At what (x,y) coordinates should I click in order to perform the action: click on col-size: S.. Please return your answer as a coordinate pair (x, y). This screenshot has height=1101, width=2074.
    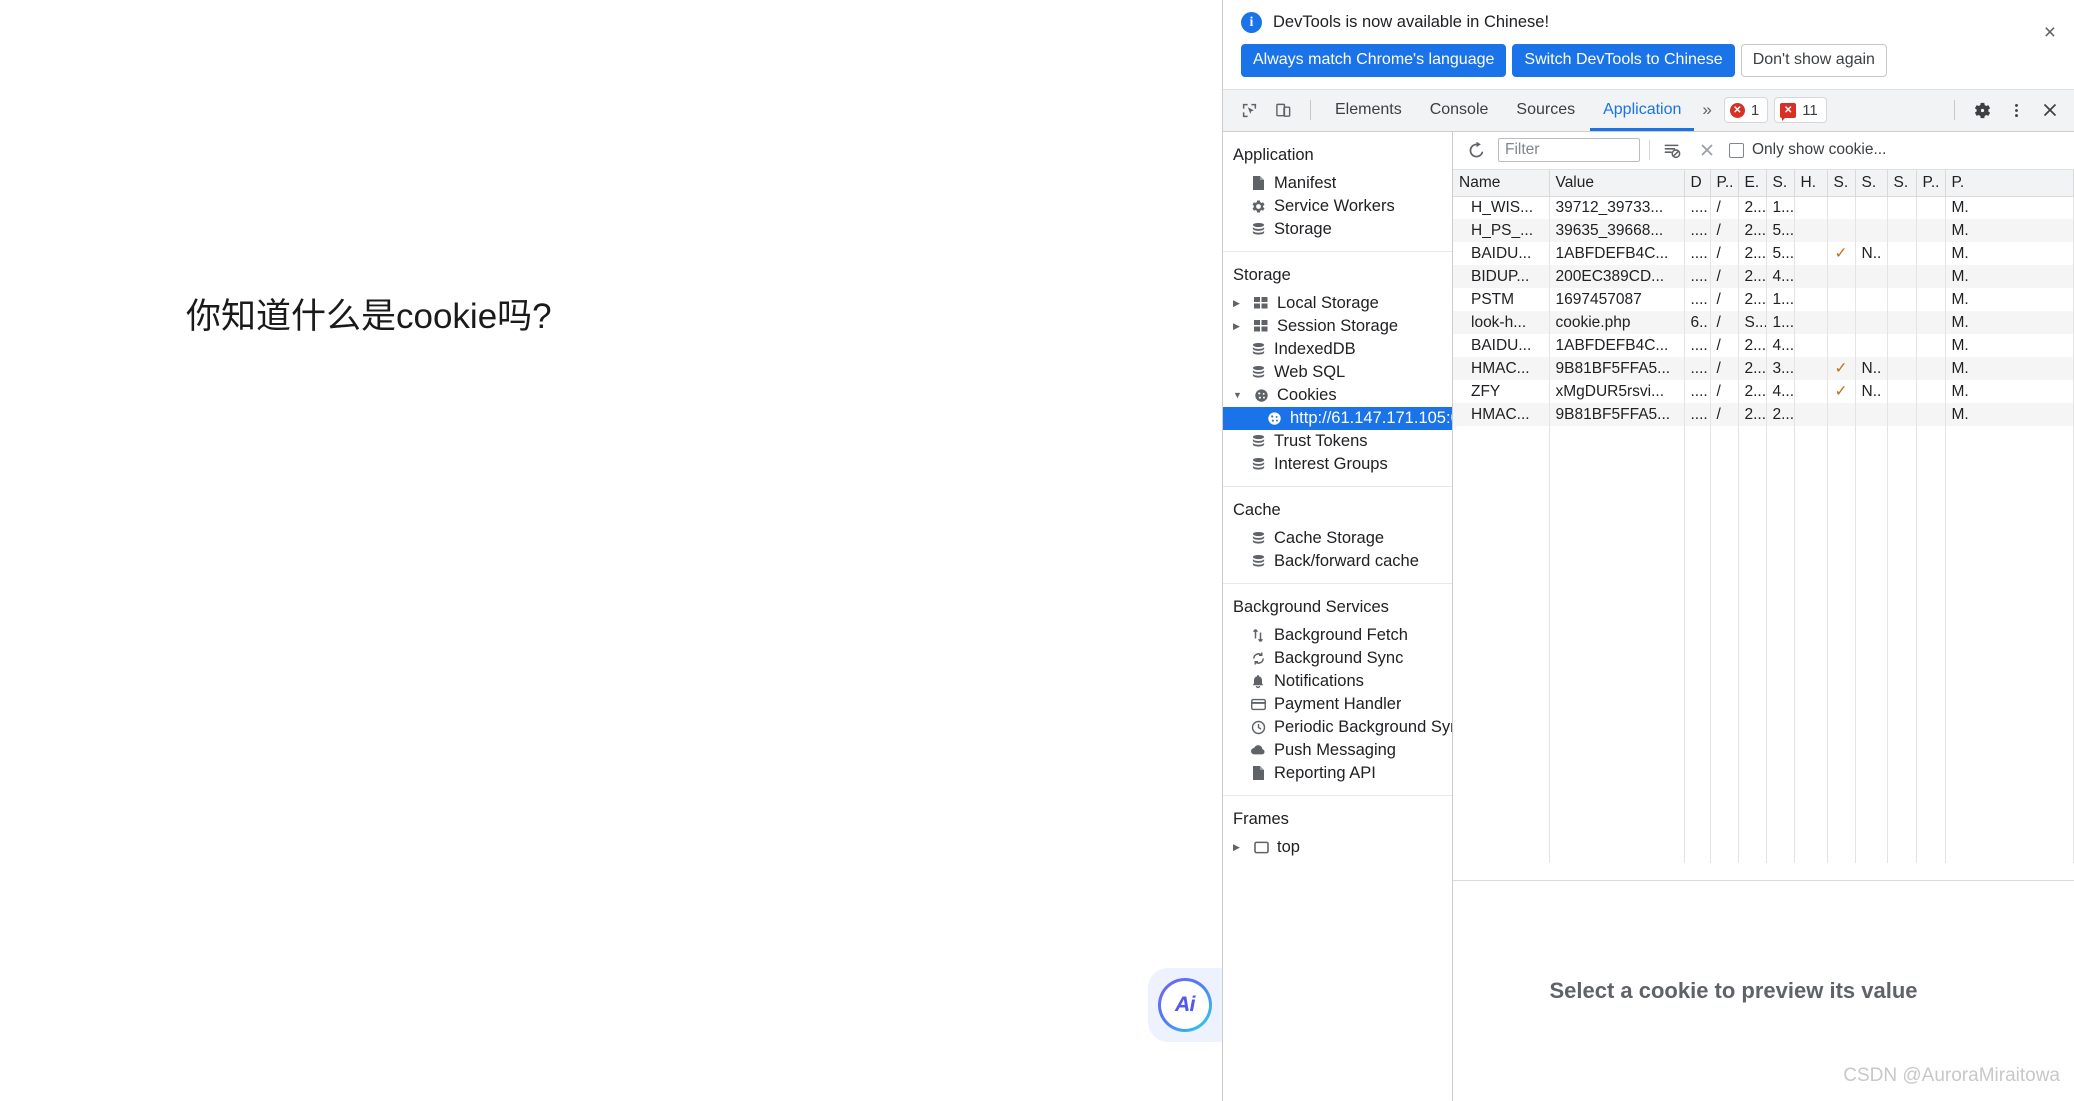
    Looking at the image, I should click on (1780, 183).